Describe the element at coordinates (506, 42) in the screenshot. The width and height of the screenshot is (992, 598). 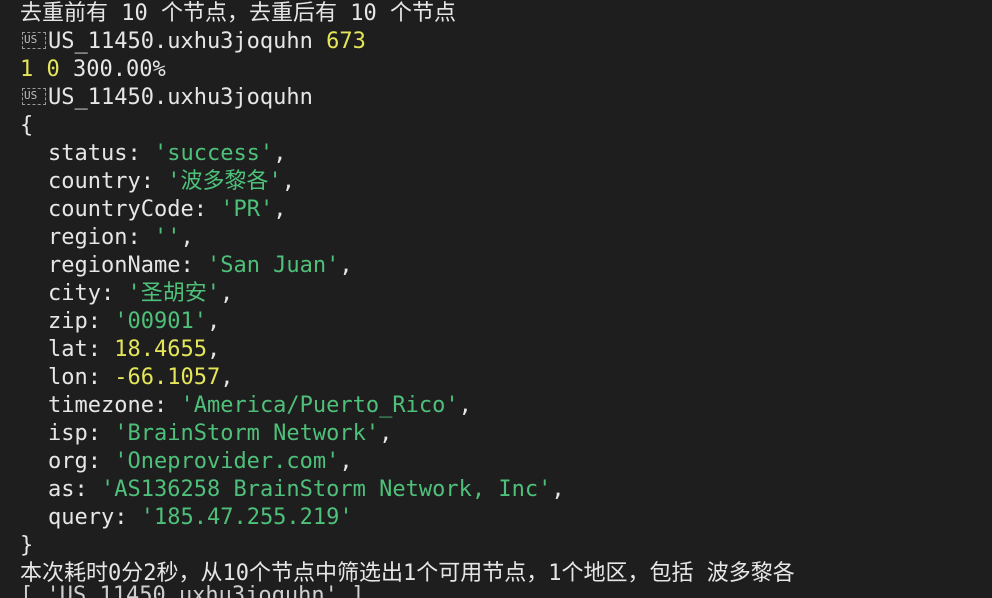
I see `node-result-line: US US_11450.uxhu3joquhn 673` at that location.